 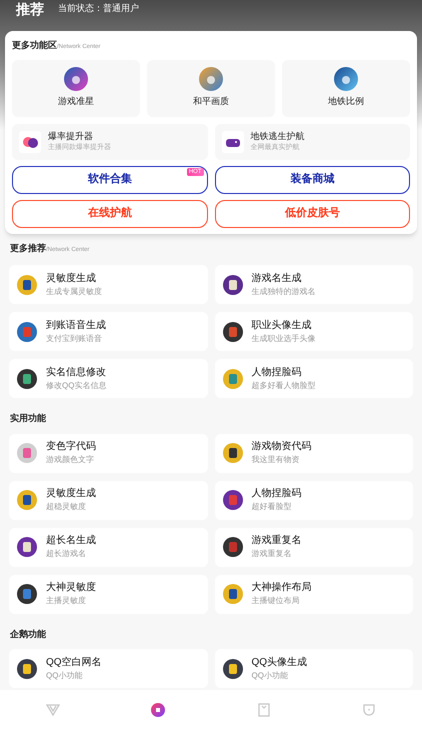 I want to click on feature-card: 人物捏脸码 超多好看人物脸型, so click(x=313, y=378).